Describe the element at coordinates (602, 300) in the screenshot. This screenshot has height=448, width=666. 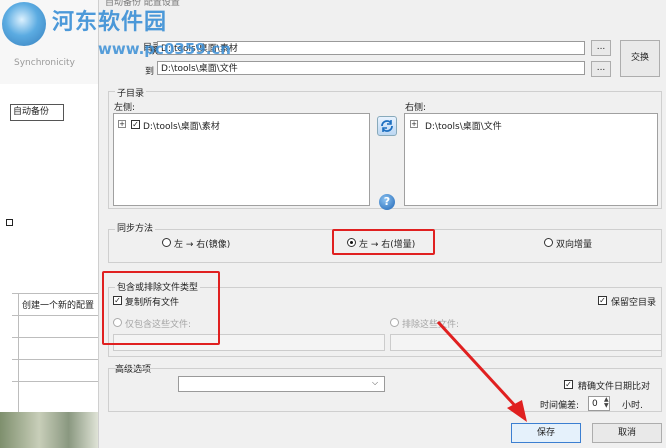
I see `keep-empty-checkbox: ✓` at that location.